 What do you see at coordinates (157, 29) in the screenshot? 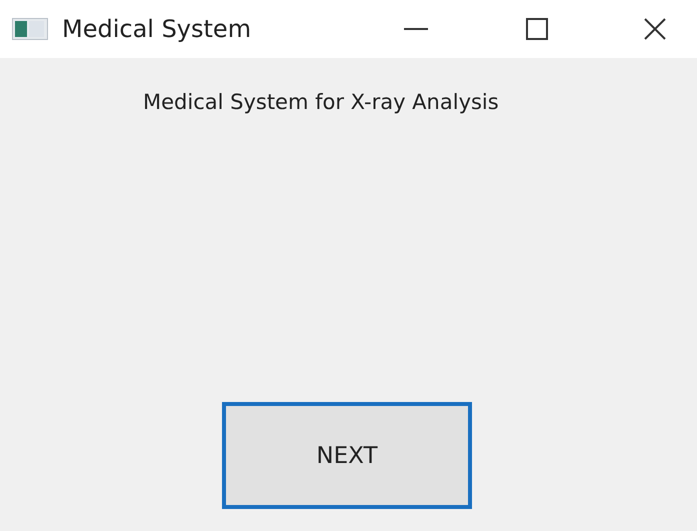
I see `window-title: Medical System` at bounding box center [157, 29].